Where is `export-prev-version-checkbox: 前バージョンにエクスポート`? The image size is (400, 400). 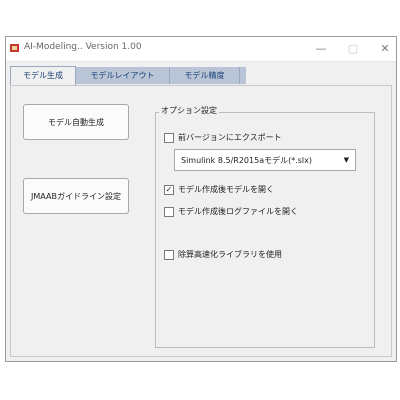 export-prev-version-checkbox: 前バージョンにエクスポート is located at coordinates (223, 137).